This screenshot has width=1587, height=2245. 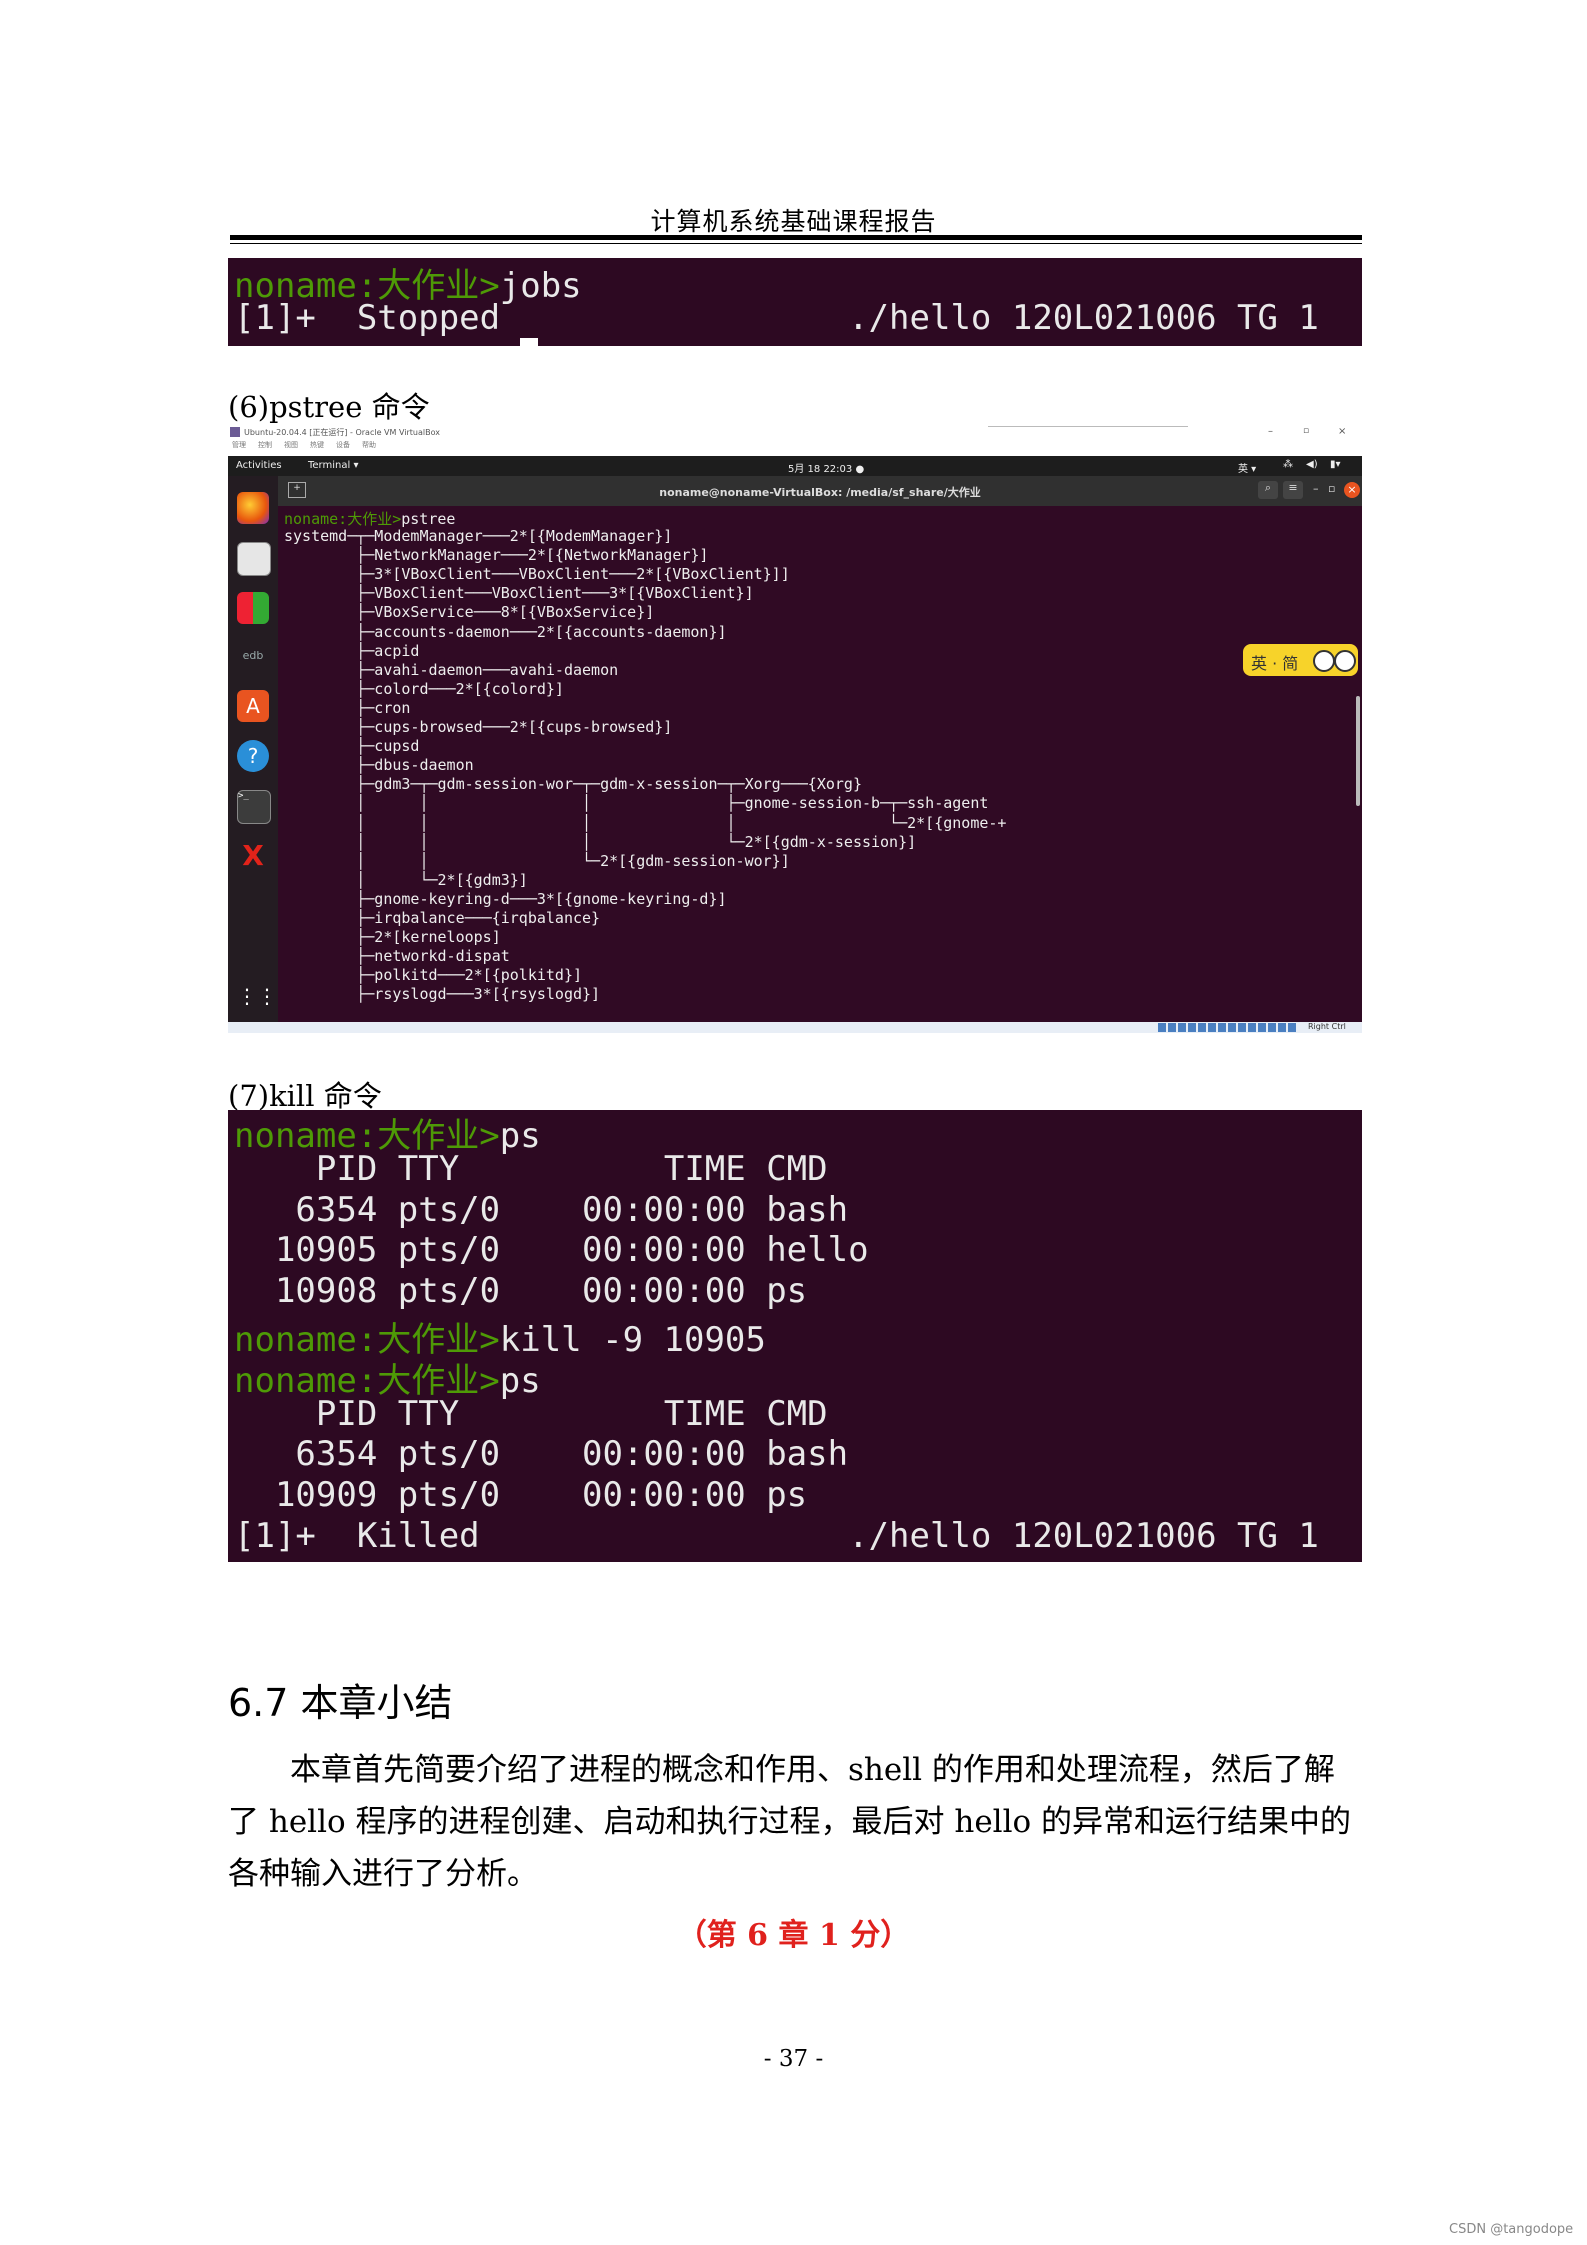 I want to click on header-rule-thin, so click(x=796, y=243).